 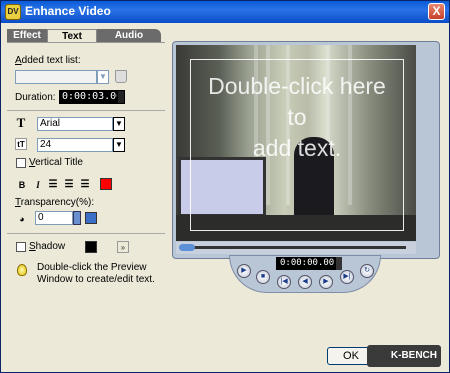 I want to click on tip-bulb-icon, so click(x=22, y=270).